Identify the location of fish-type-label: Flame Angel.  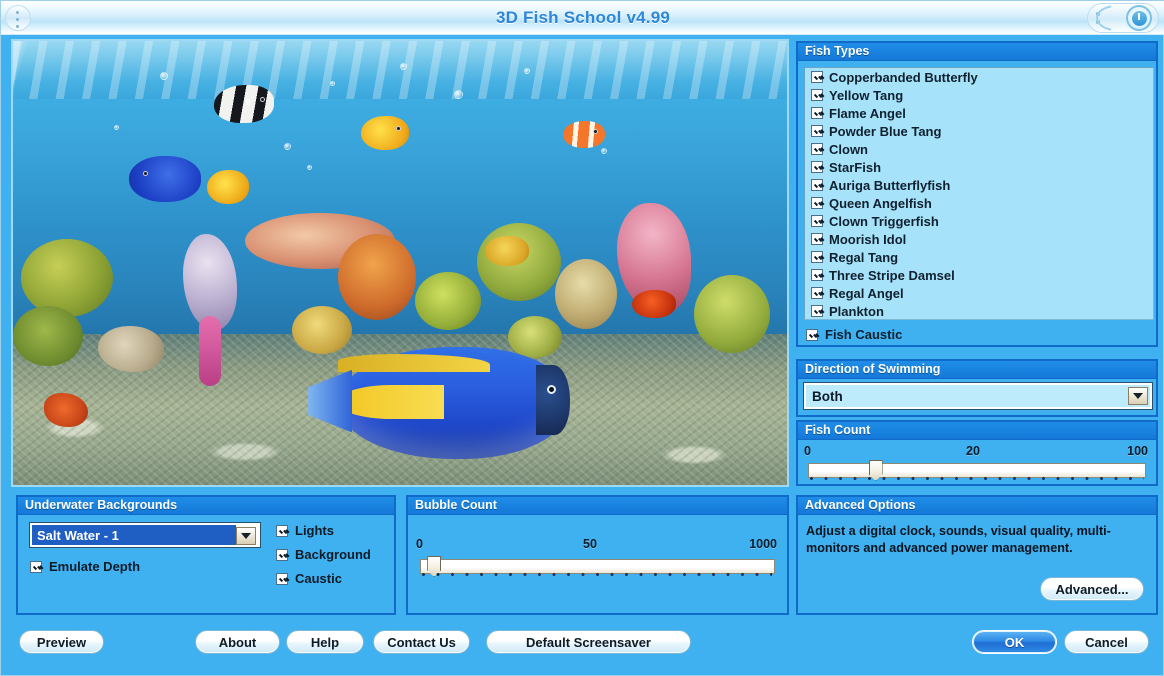
(867, 113).